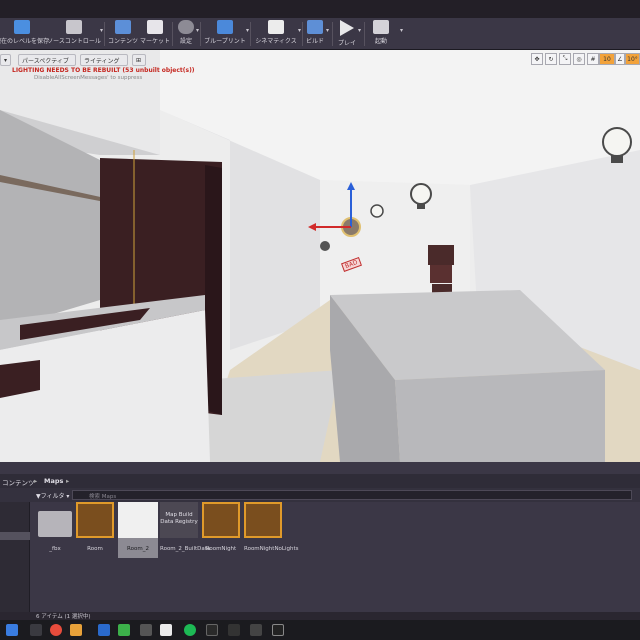 The width and height of the screenshot is (640, 640). Describe the element at coordinates (12, 630) in the screenshot. I see `start-icon` at that location.